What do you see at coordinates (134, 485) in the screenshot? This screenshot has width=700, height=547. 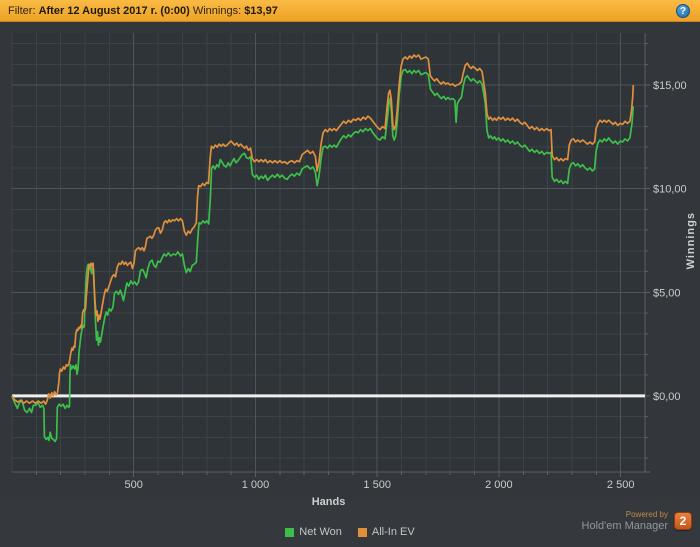 I see `x-tick-label: 500` at bounding box center [134, 485].